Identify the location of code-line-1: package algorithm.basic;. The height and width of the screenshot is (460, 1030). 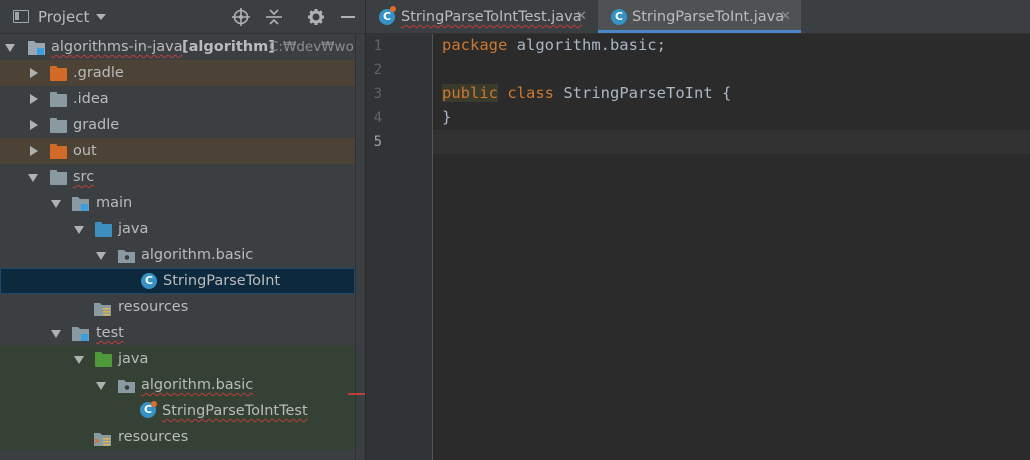
(554, 45).